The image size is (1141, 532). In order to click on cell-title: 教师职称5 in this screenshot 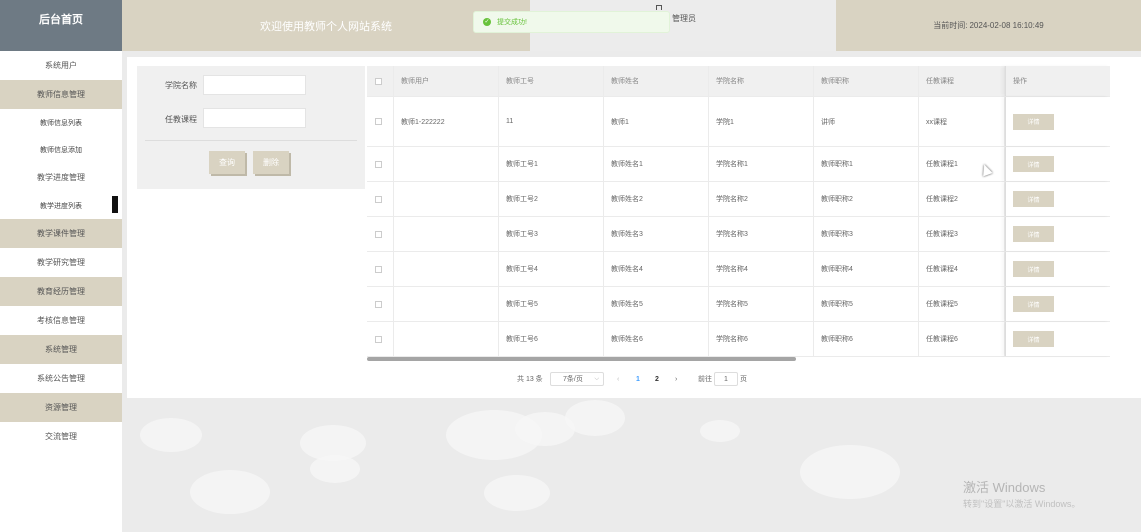, I will do `click(866, 304)`.